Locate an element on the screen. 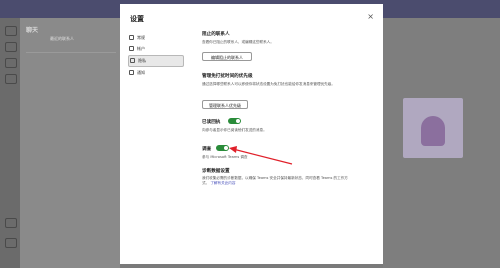  avatar-illustration is located at coordinates (433, 131).